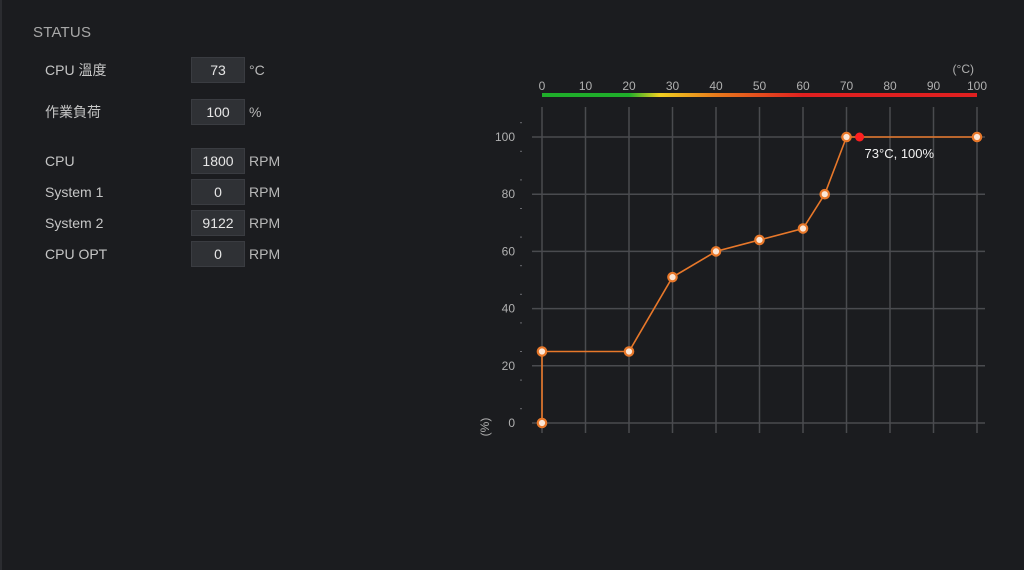 This screenshot has height=570, width=1024. What do you see at coordinates (716, 86) in the screenshot?
I see `x-tick-label: 40` at bounding box center [716, 86].